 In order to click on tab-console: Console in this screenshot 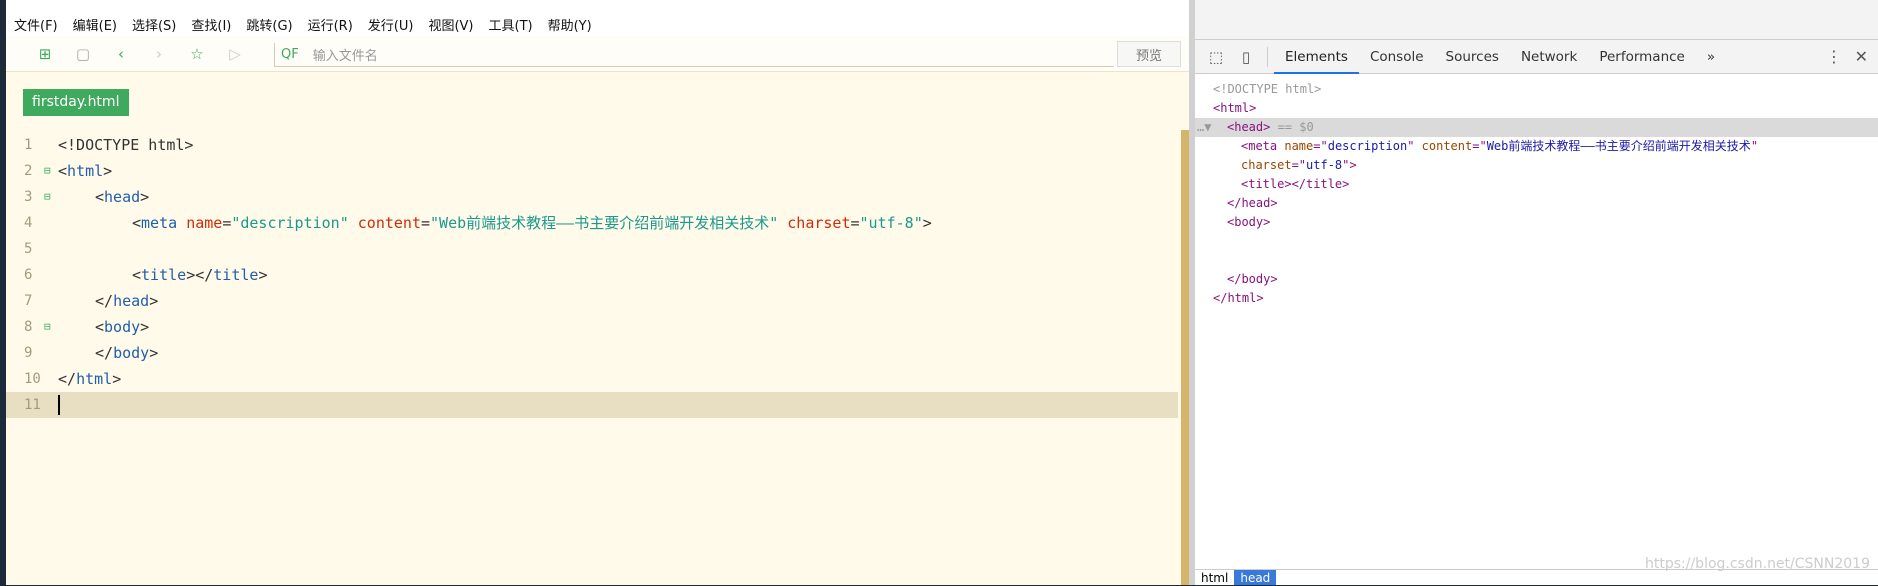, I will do `click(1397, 57)`.